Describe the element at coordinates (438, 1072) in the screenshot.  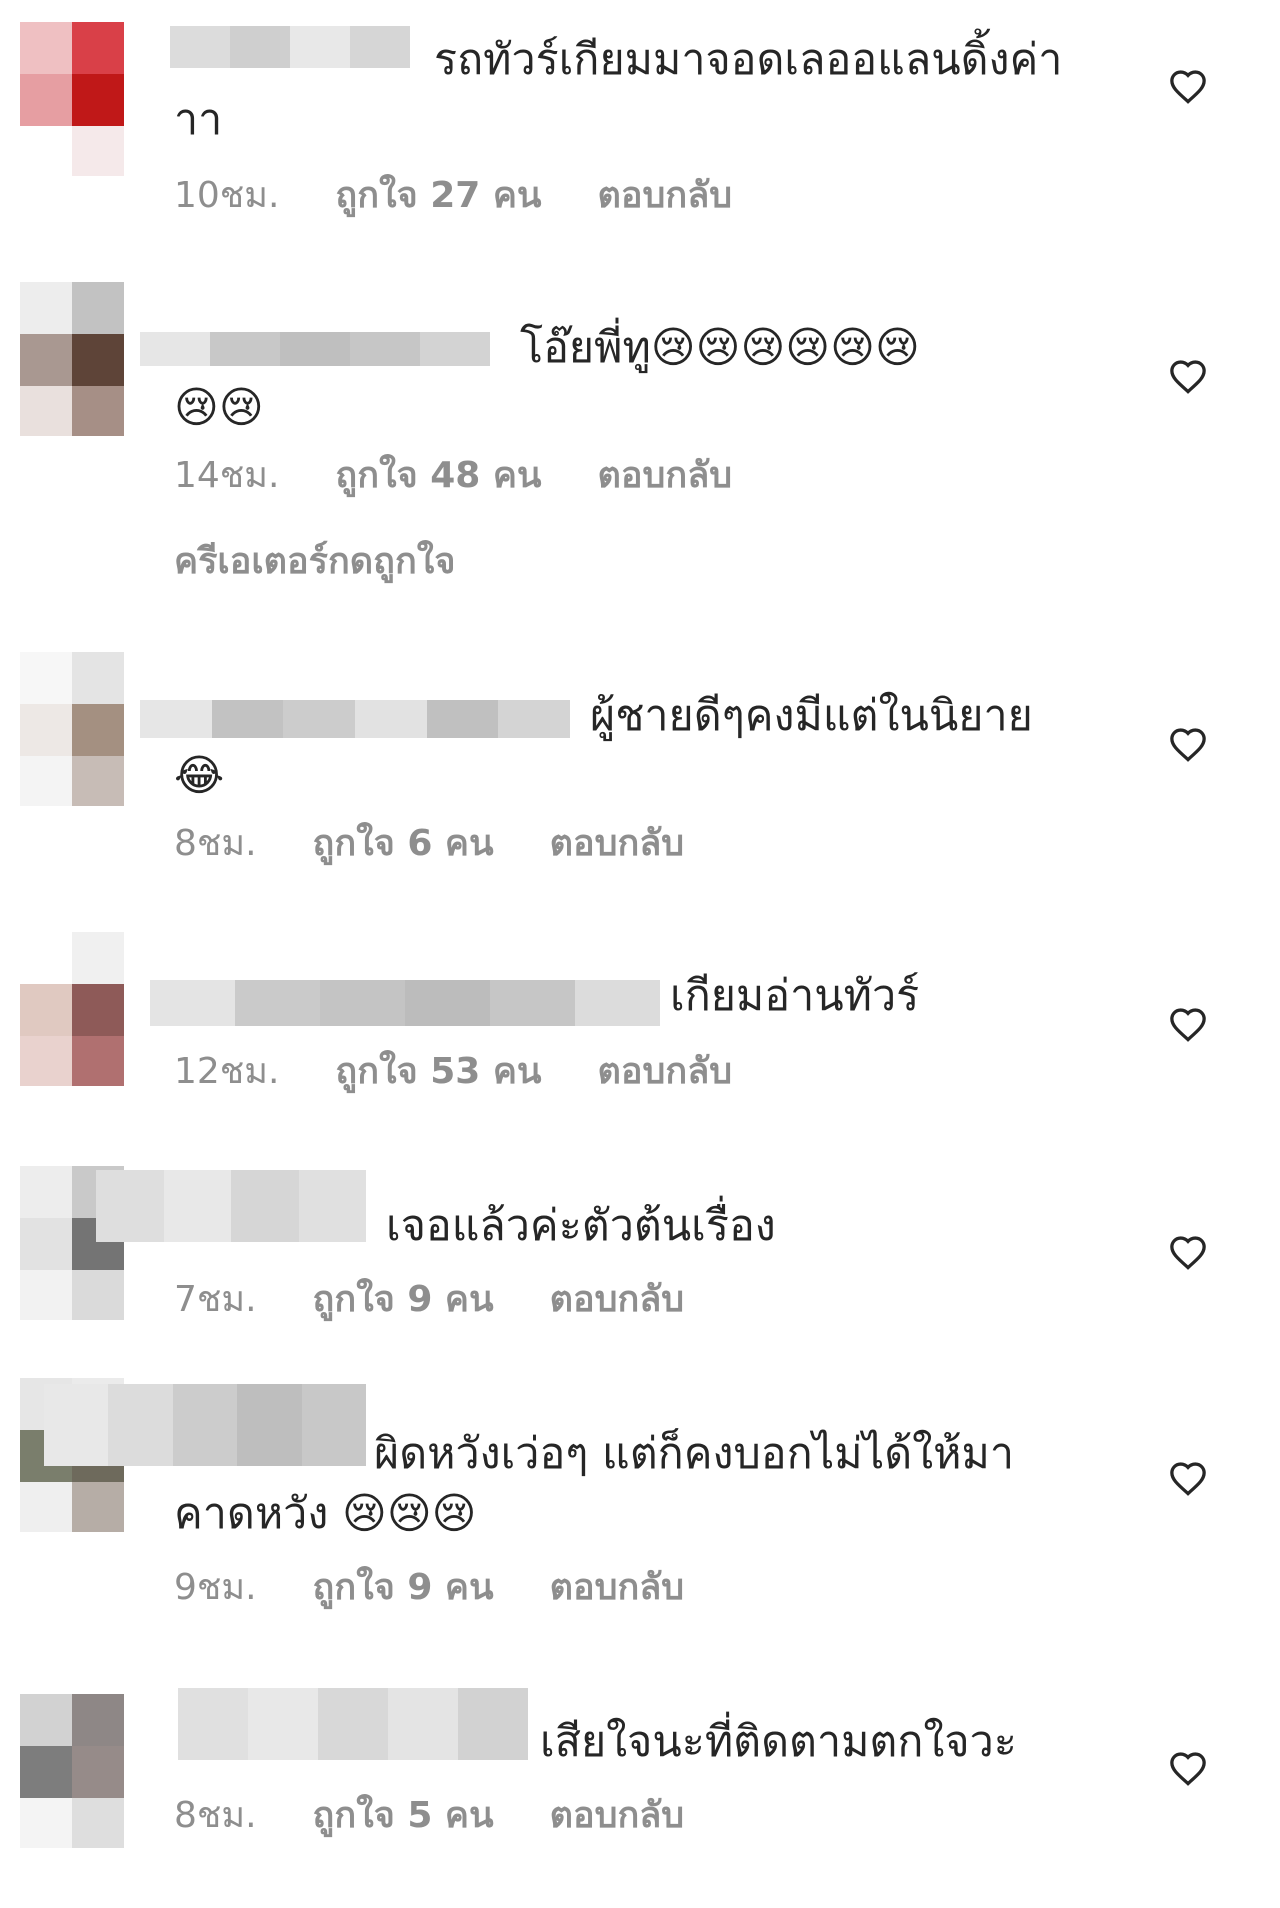
I see `likes-count-link: ถูกใจ 53 คน` at that location.